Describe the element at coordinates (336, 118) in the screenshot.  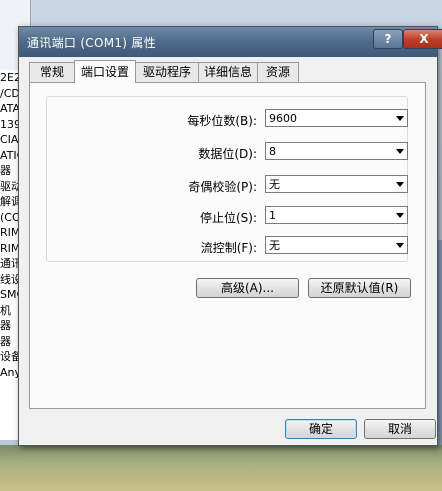
I see `baud-rate-select: 9600` at that location.